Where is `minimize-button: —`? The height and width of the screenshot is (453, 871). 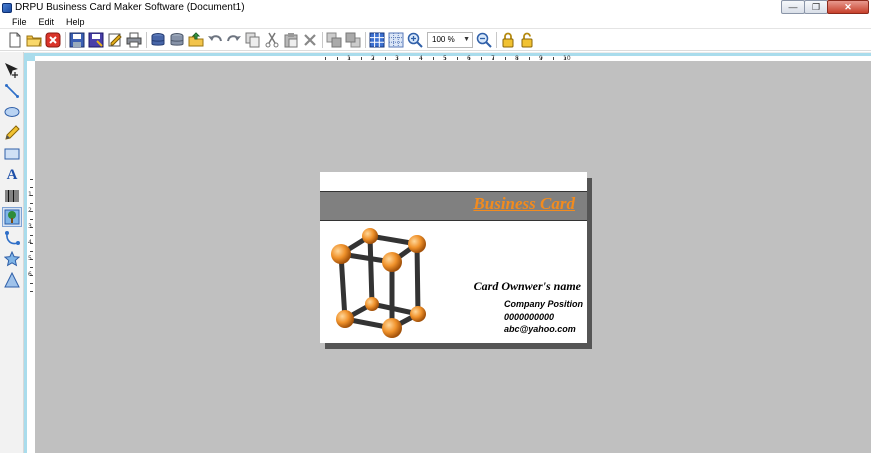 minimize-button: — is located at coordinates (793, 7).